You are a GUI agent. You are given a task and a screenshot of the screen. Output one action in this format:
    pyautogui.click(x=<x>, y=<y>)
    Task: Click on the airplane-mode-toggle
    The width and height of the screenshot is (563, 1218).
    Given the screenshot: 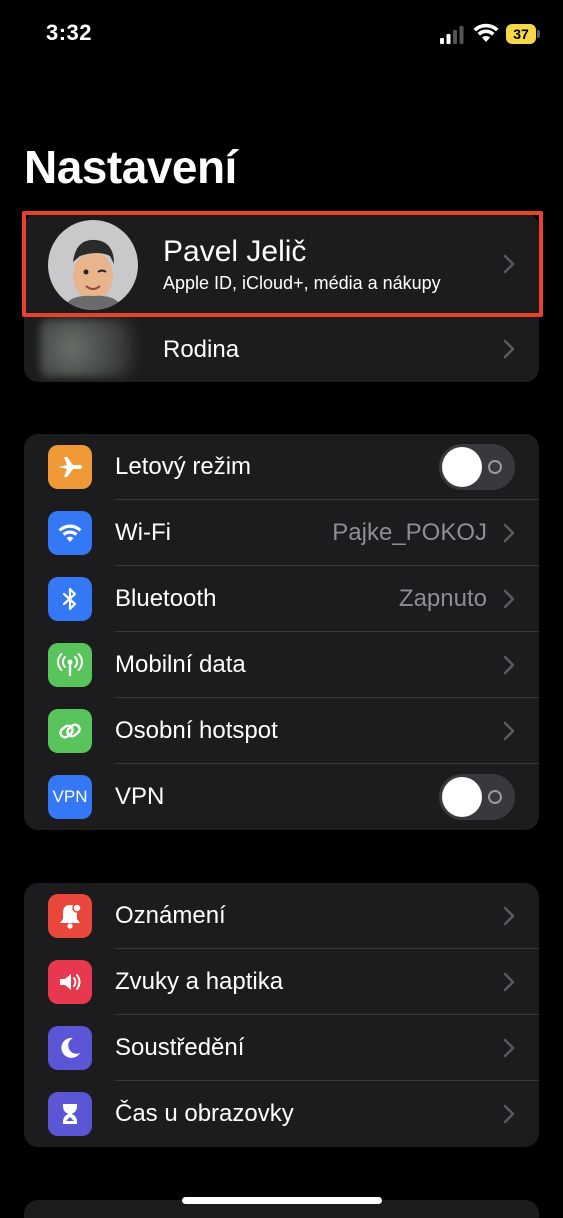 What is the action you would take?
    pyautogui.click(x=477, y=467)
    